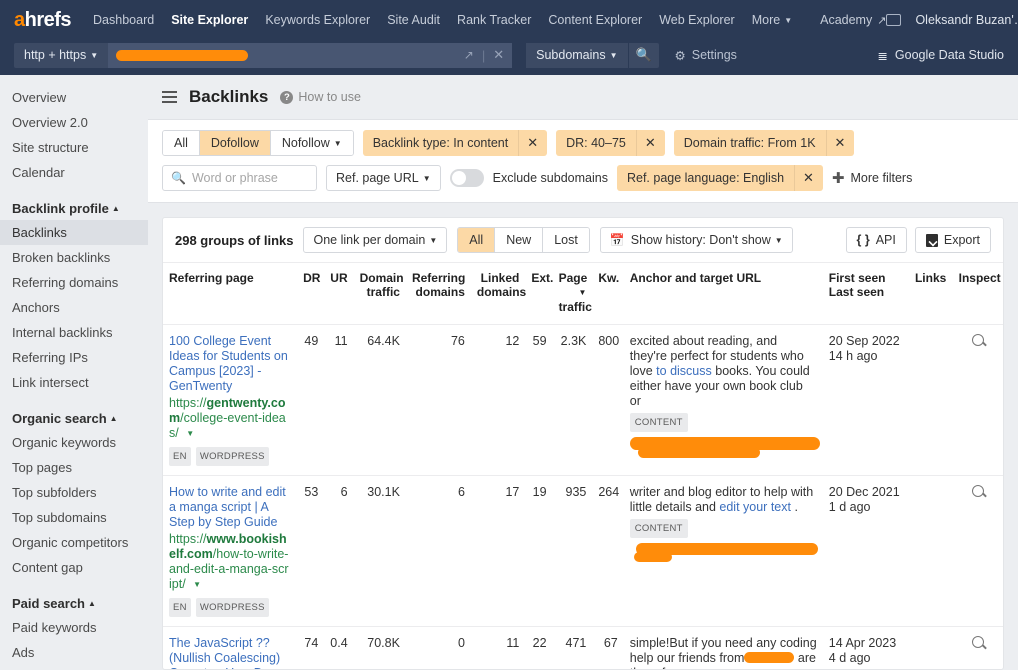  What do you see at coordinates (74, 492) in the screenshot?
I see `sidebar-item-top-subfolders: Top subfolders` at bounding box center [74, 492].